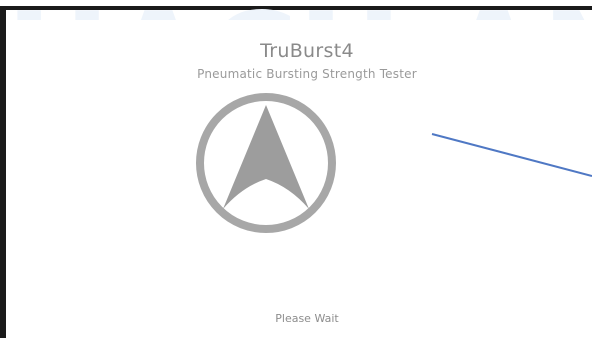 Image resolution: width=592 pixels, height=338 pixels. Describe the element at coordinates (307, 318) in the screenshot. I see `status-text: Please Wait` at that location.